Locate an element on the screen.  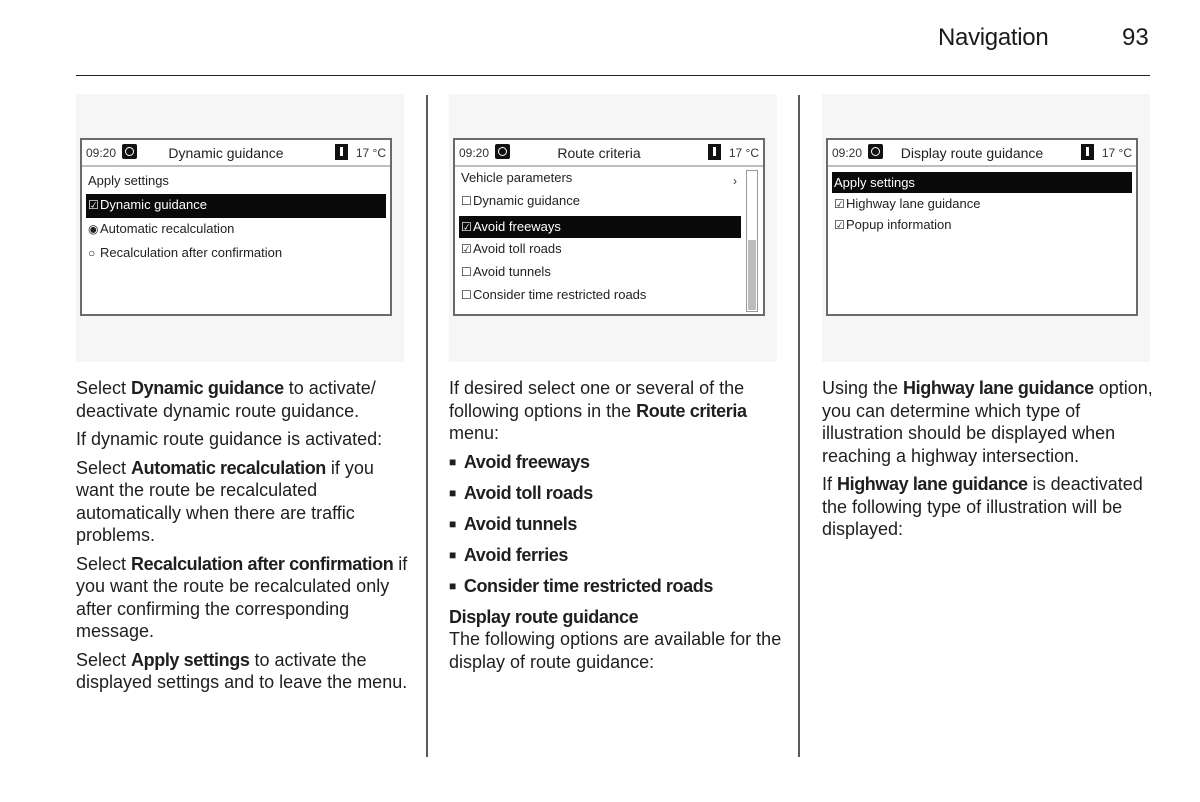
menu-item-popup-information: ☑Popup information is located at coordinates (982, 224).